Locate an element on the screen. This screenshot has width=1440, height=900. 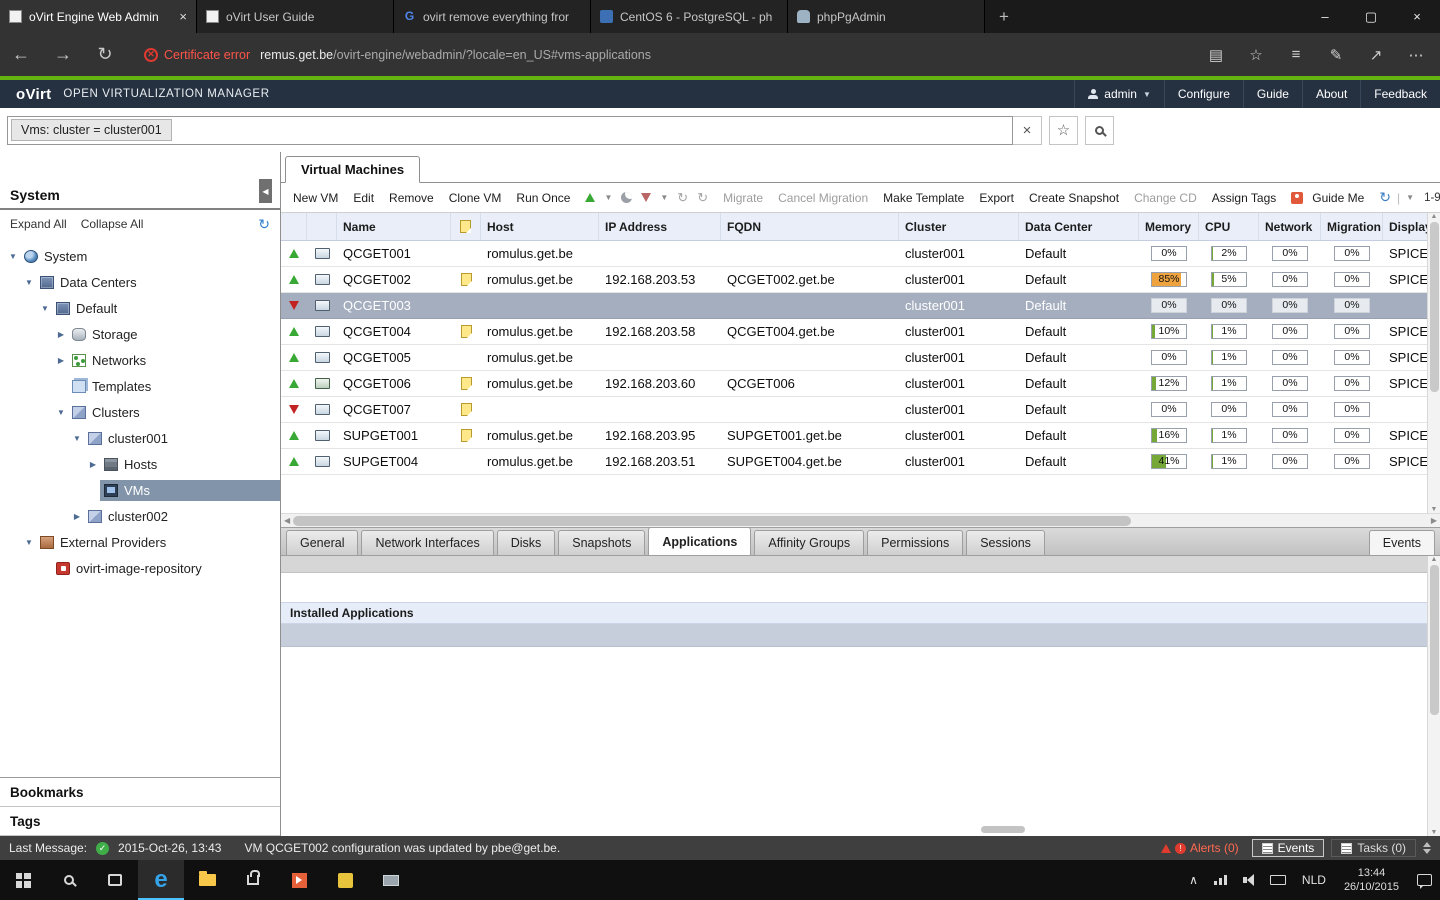
column-host: Host is located at coordinates (540, 226).